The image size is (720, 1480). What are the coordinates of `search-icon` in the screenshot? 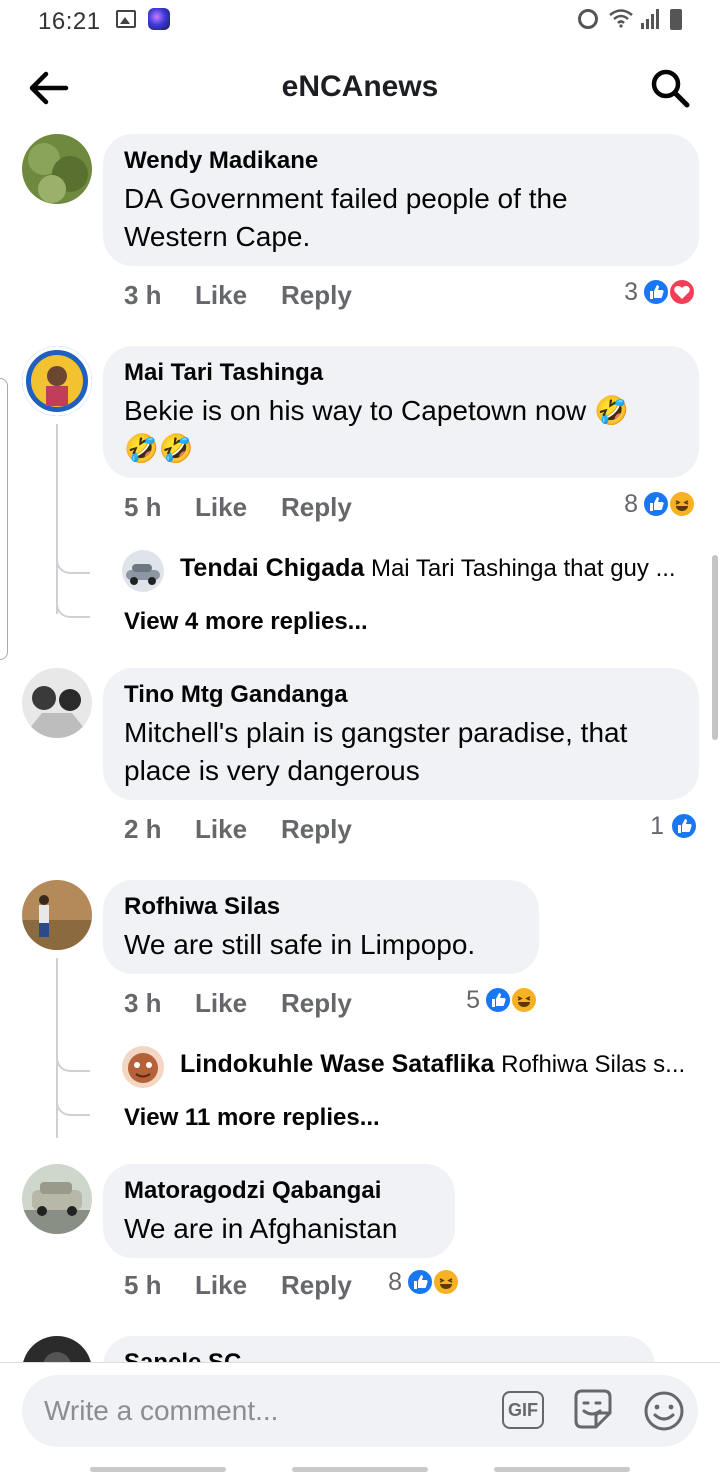 It's located at (670, 88).